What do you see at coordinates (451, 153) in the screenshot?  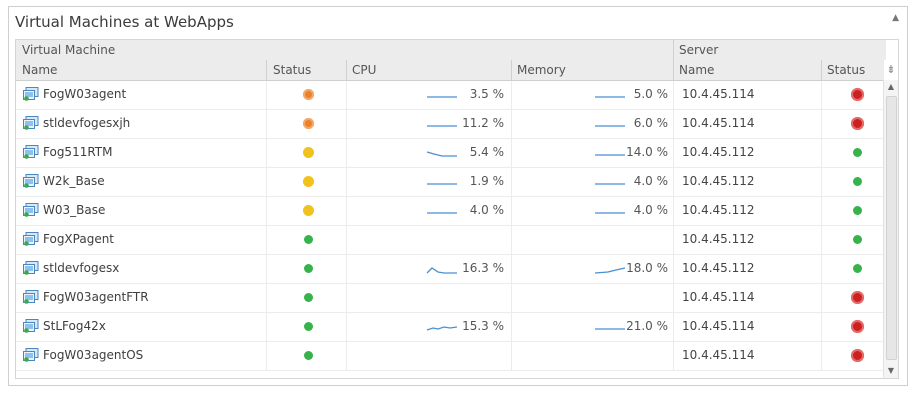 I see `table-row: Fog511RTM 5.4 % 14.0 % 10.4.45.112` at bounding box center [451, 153].